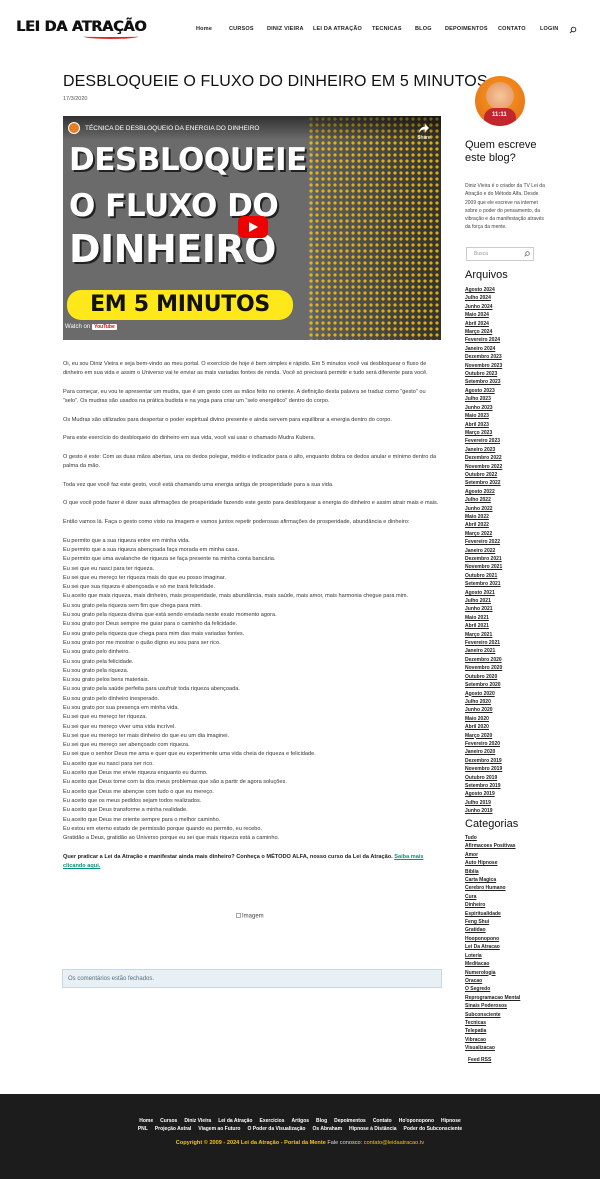 This screenshot has height=1179, width=600. I want to click on archive-link: Novembro 2020, so click(510, 668).